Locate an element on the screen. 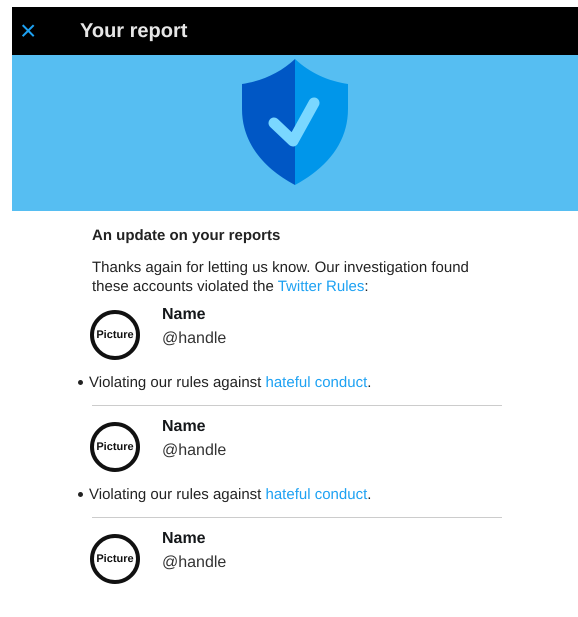  section-heading: An update on your reports is located at coordinates (187, 235).